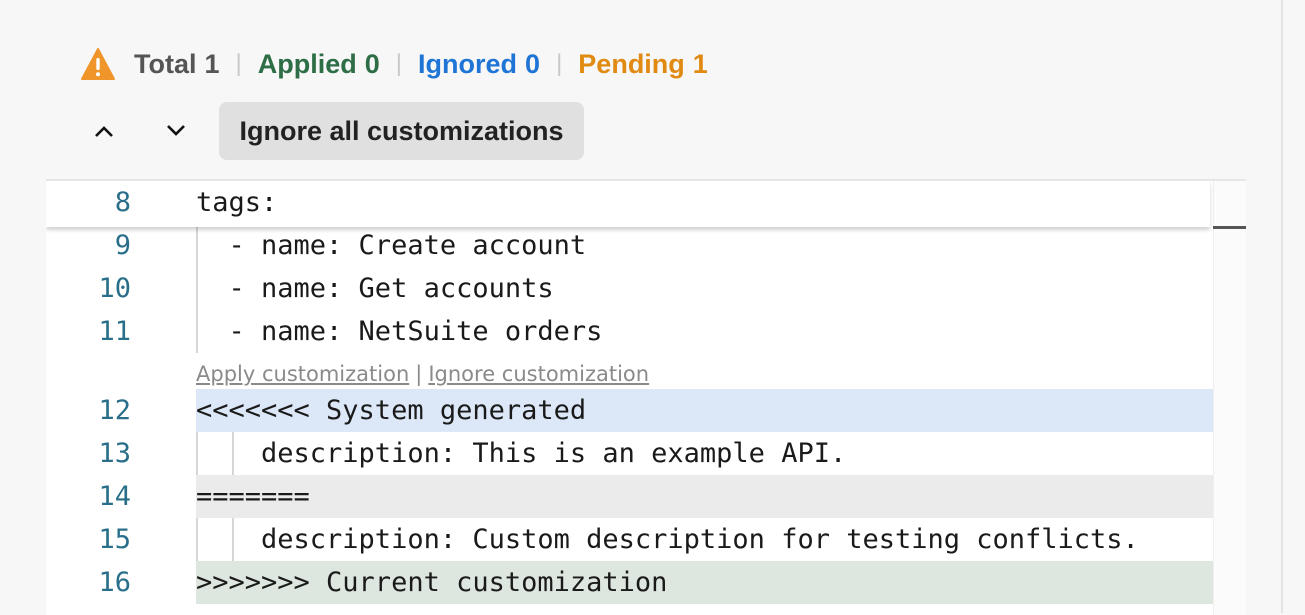 Image resolution: width=1305 pixels, height=615 pixels. I want to click on code-line: 13 description: This is an example API., so click(646, 453).